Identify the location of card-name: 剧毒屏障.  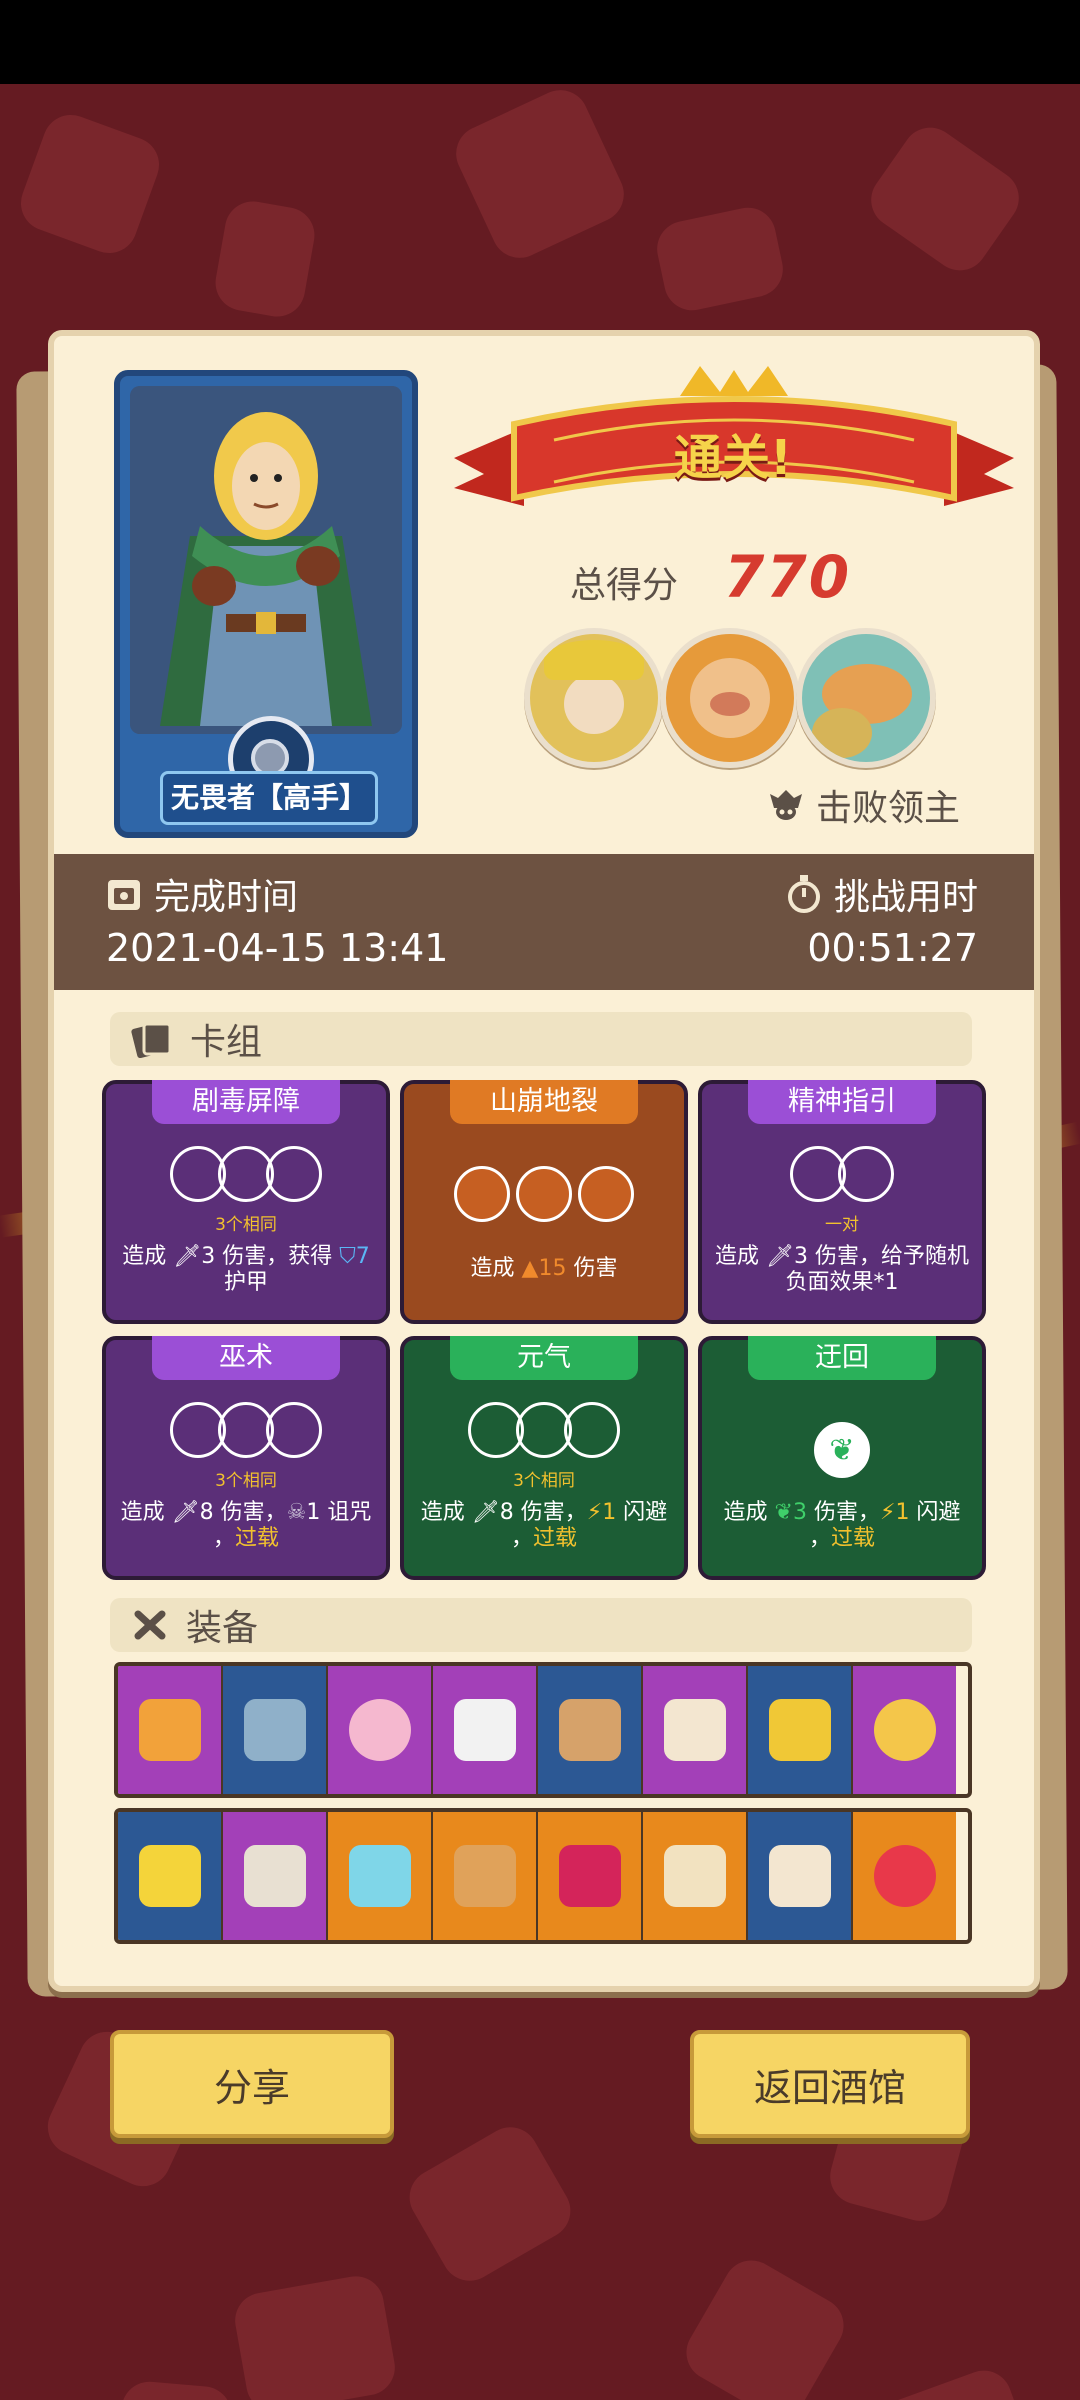
(246, 1102).